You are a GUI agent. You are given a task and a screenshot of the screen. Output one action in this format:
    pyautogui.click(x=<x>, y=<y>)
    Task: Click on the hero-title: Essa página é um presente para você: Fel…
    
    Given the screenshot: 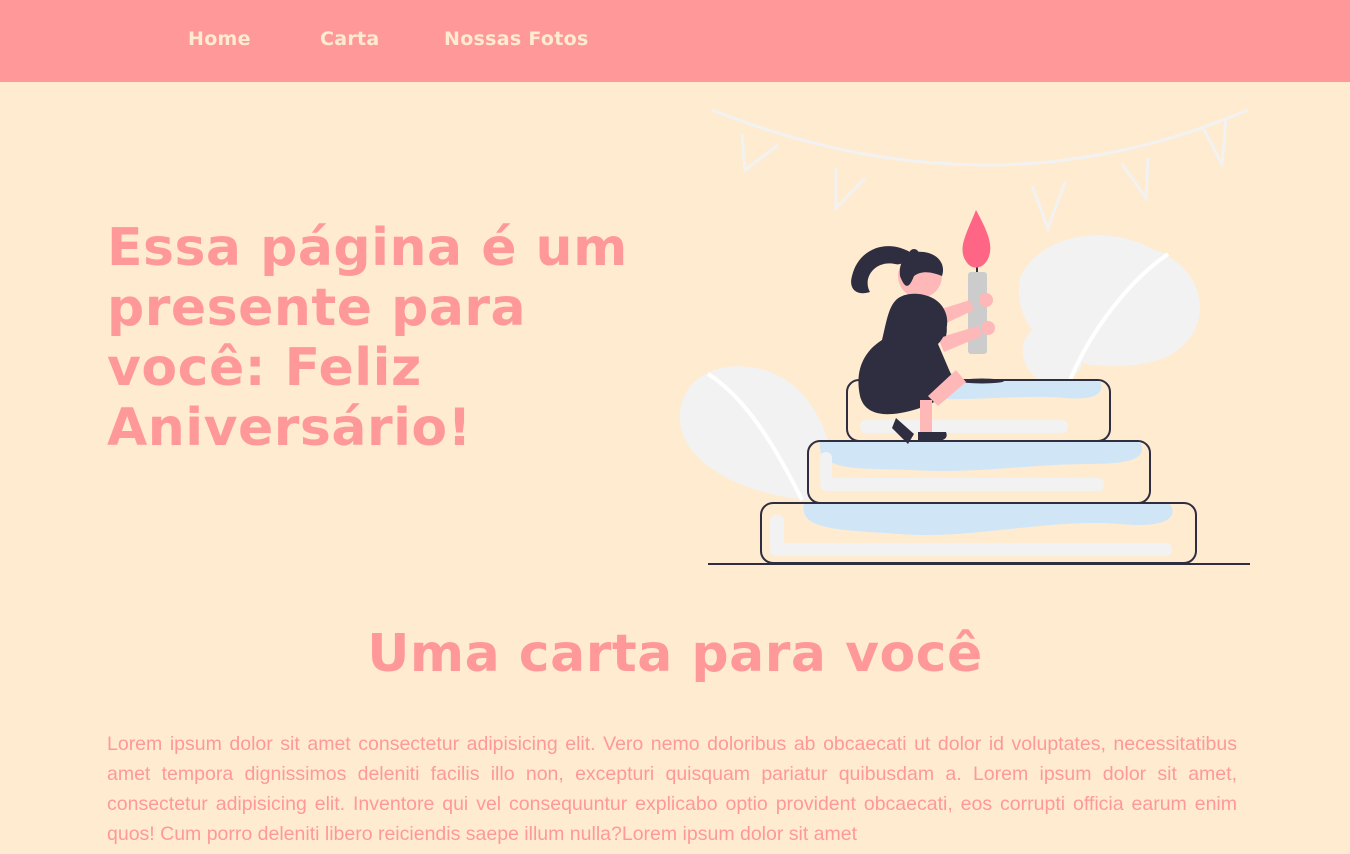 What is the action you would take?
    pyautogui.click(x=367, y=338)
    